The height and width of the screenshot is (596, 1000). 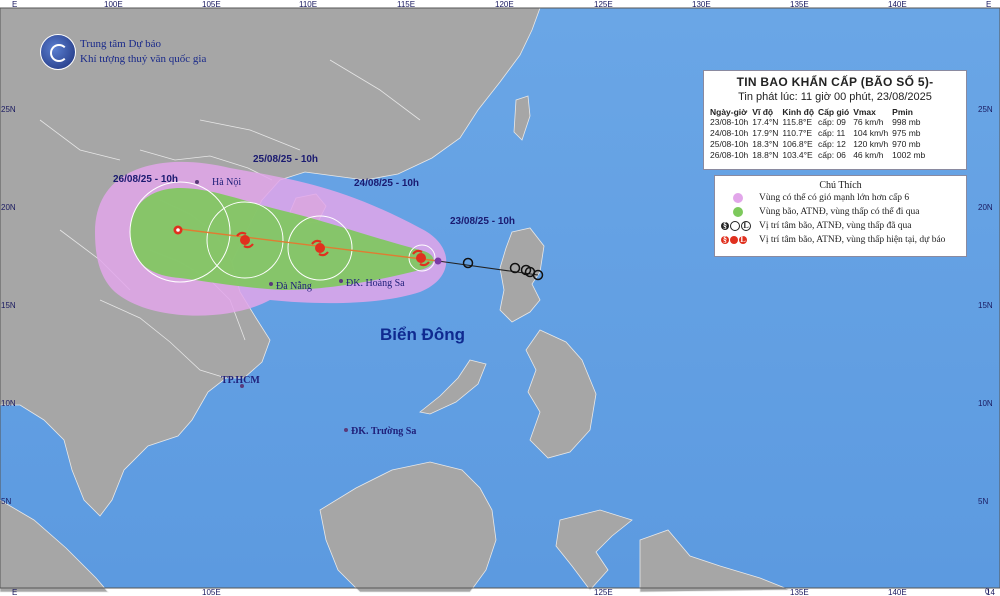 What do you see at coordinates (832, 144) in the screenshot?
I see `cell: cấp: 12` at bounding box center [832, 144].